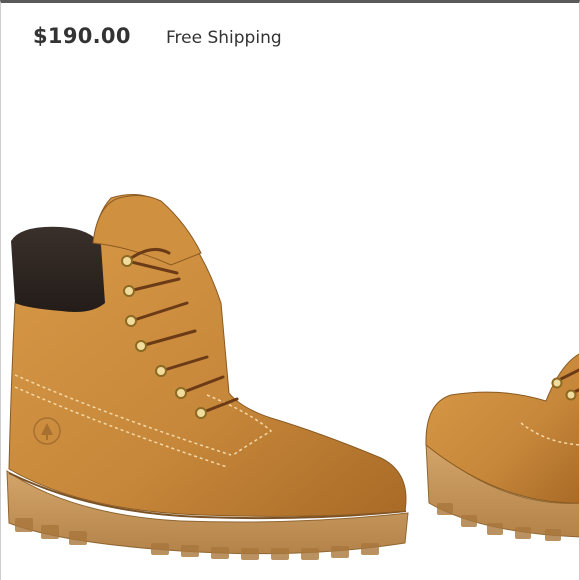 This screenshot has width=580, height=580. Describe the element at coordinates (224, 38) in the screenshot. I see `shipping-label: Free Shipping` at that location.